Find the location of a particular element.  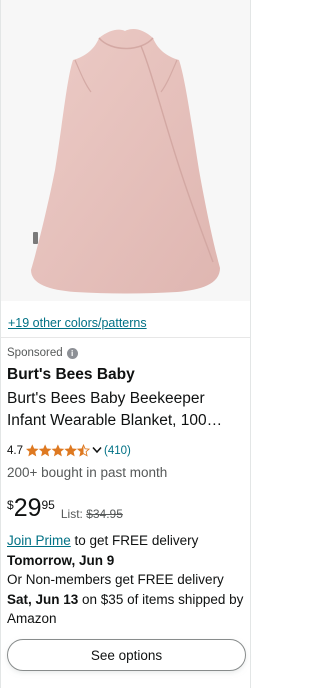

info-icon: i is located at coordinates (72, 353).